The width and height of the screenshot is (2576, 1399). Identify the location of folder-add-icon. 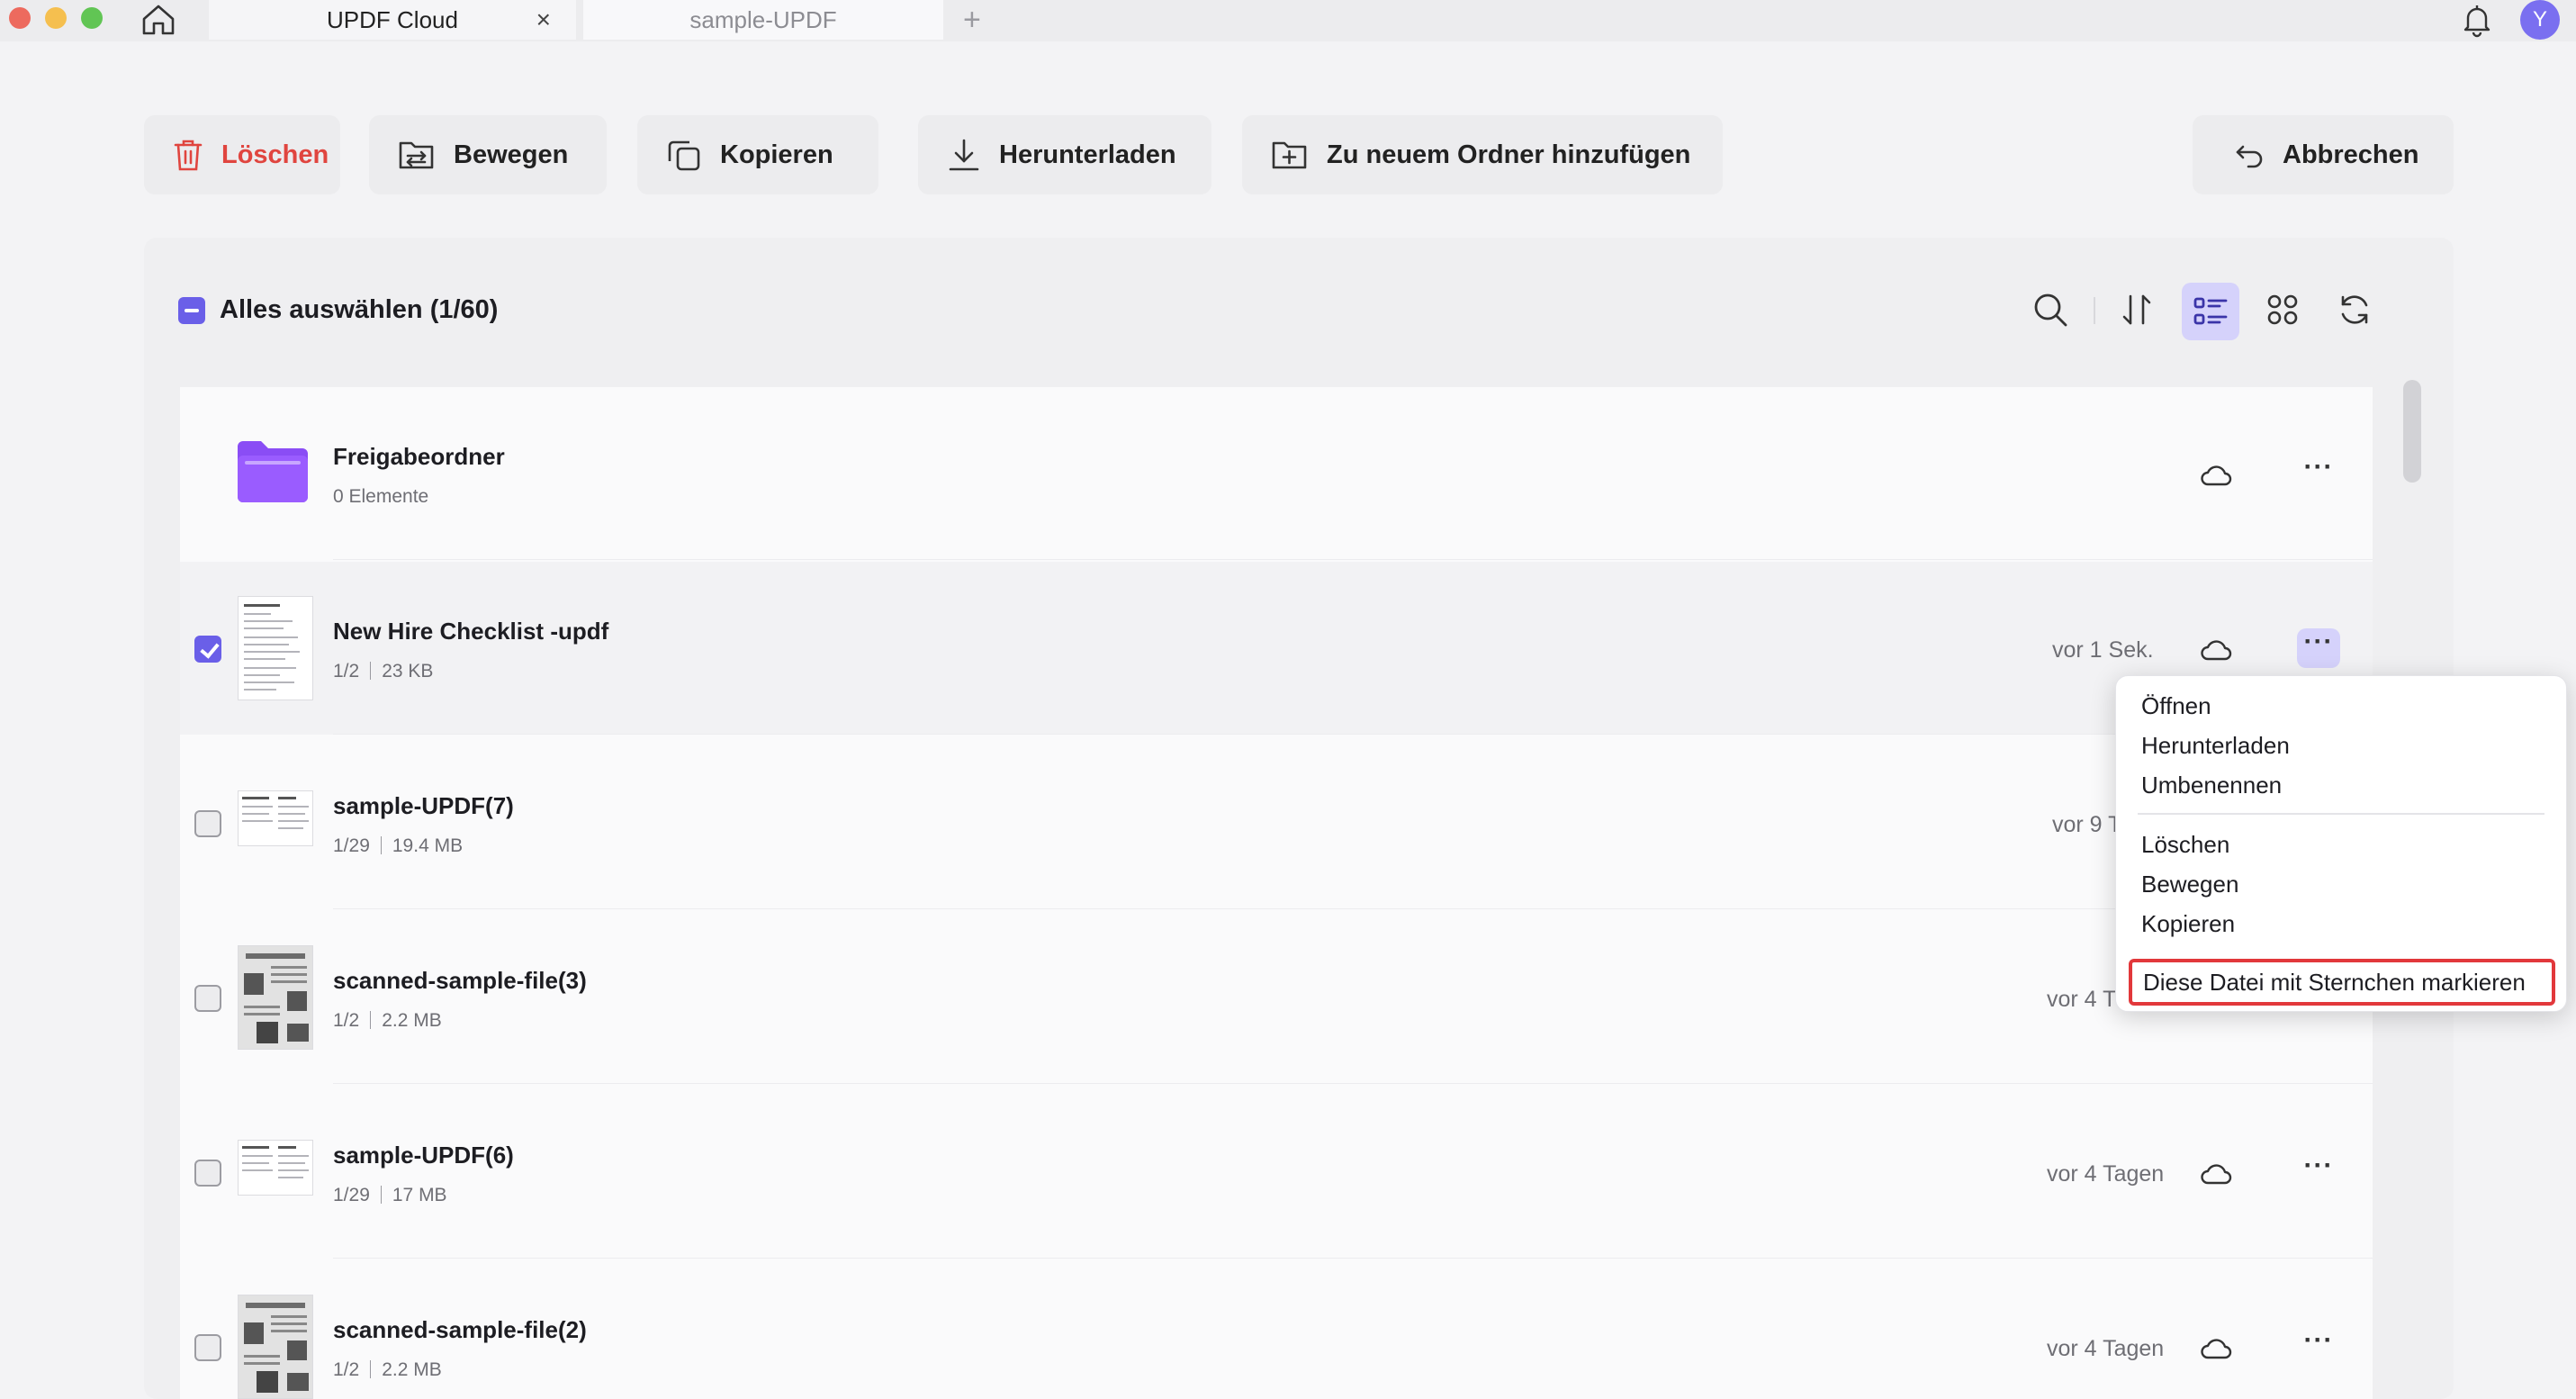
(1289, 155).